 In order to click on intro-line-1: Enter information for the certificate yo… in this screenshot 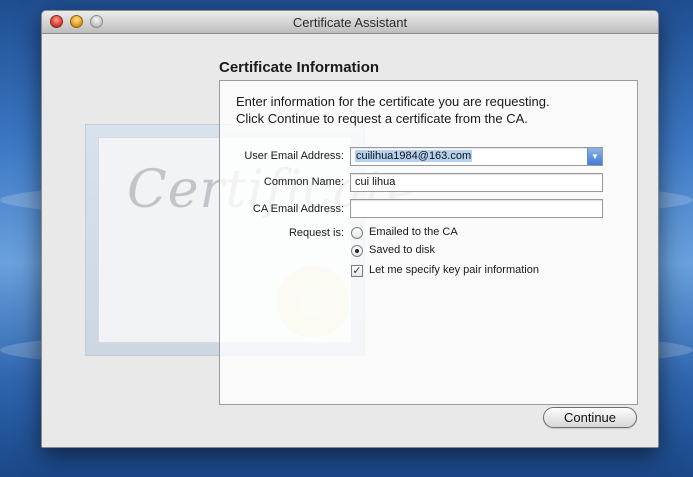, I will do `click(393, 101)`.